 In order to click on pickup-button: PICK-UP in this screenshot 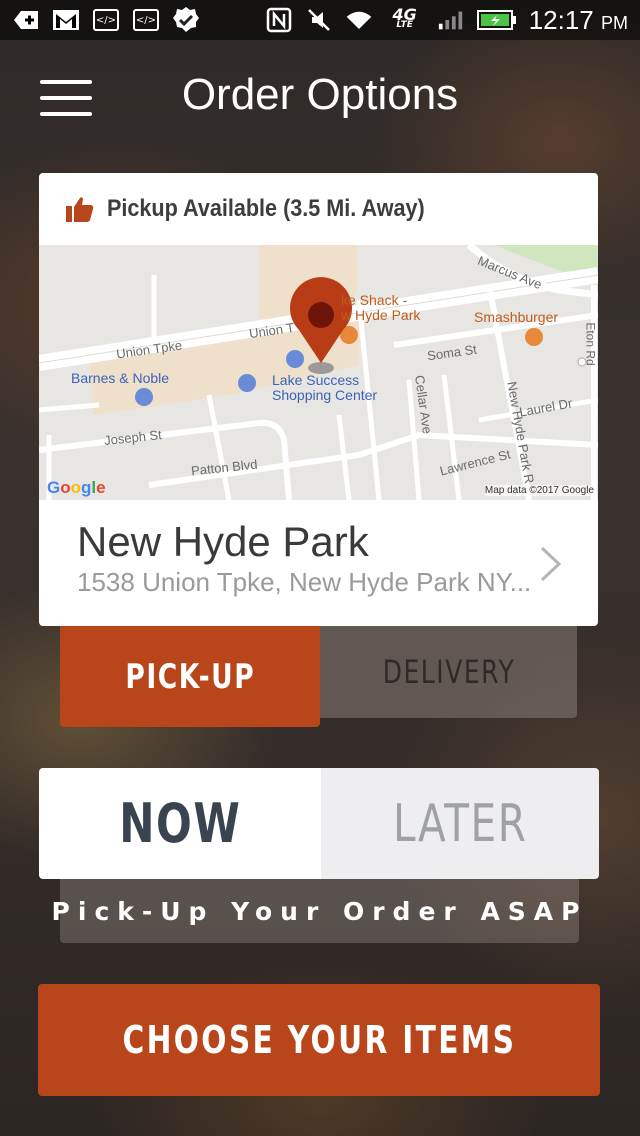, I will do `click(190, 676)`.